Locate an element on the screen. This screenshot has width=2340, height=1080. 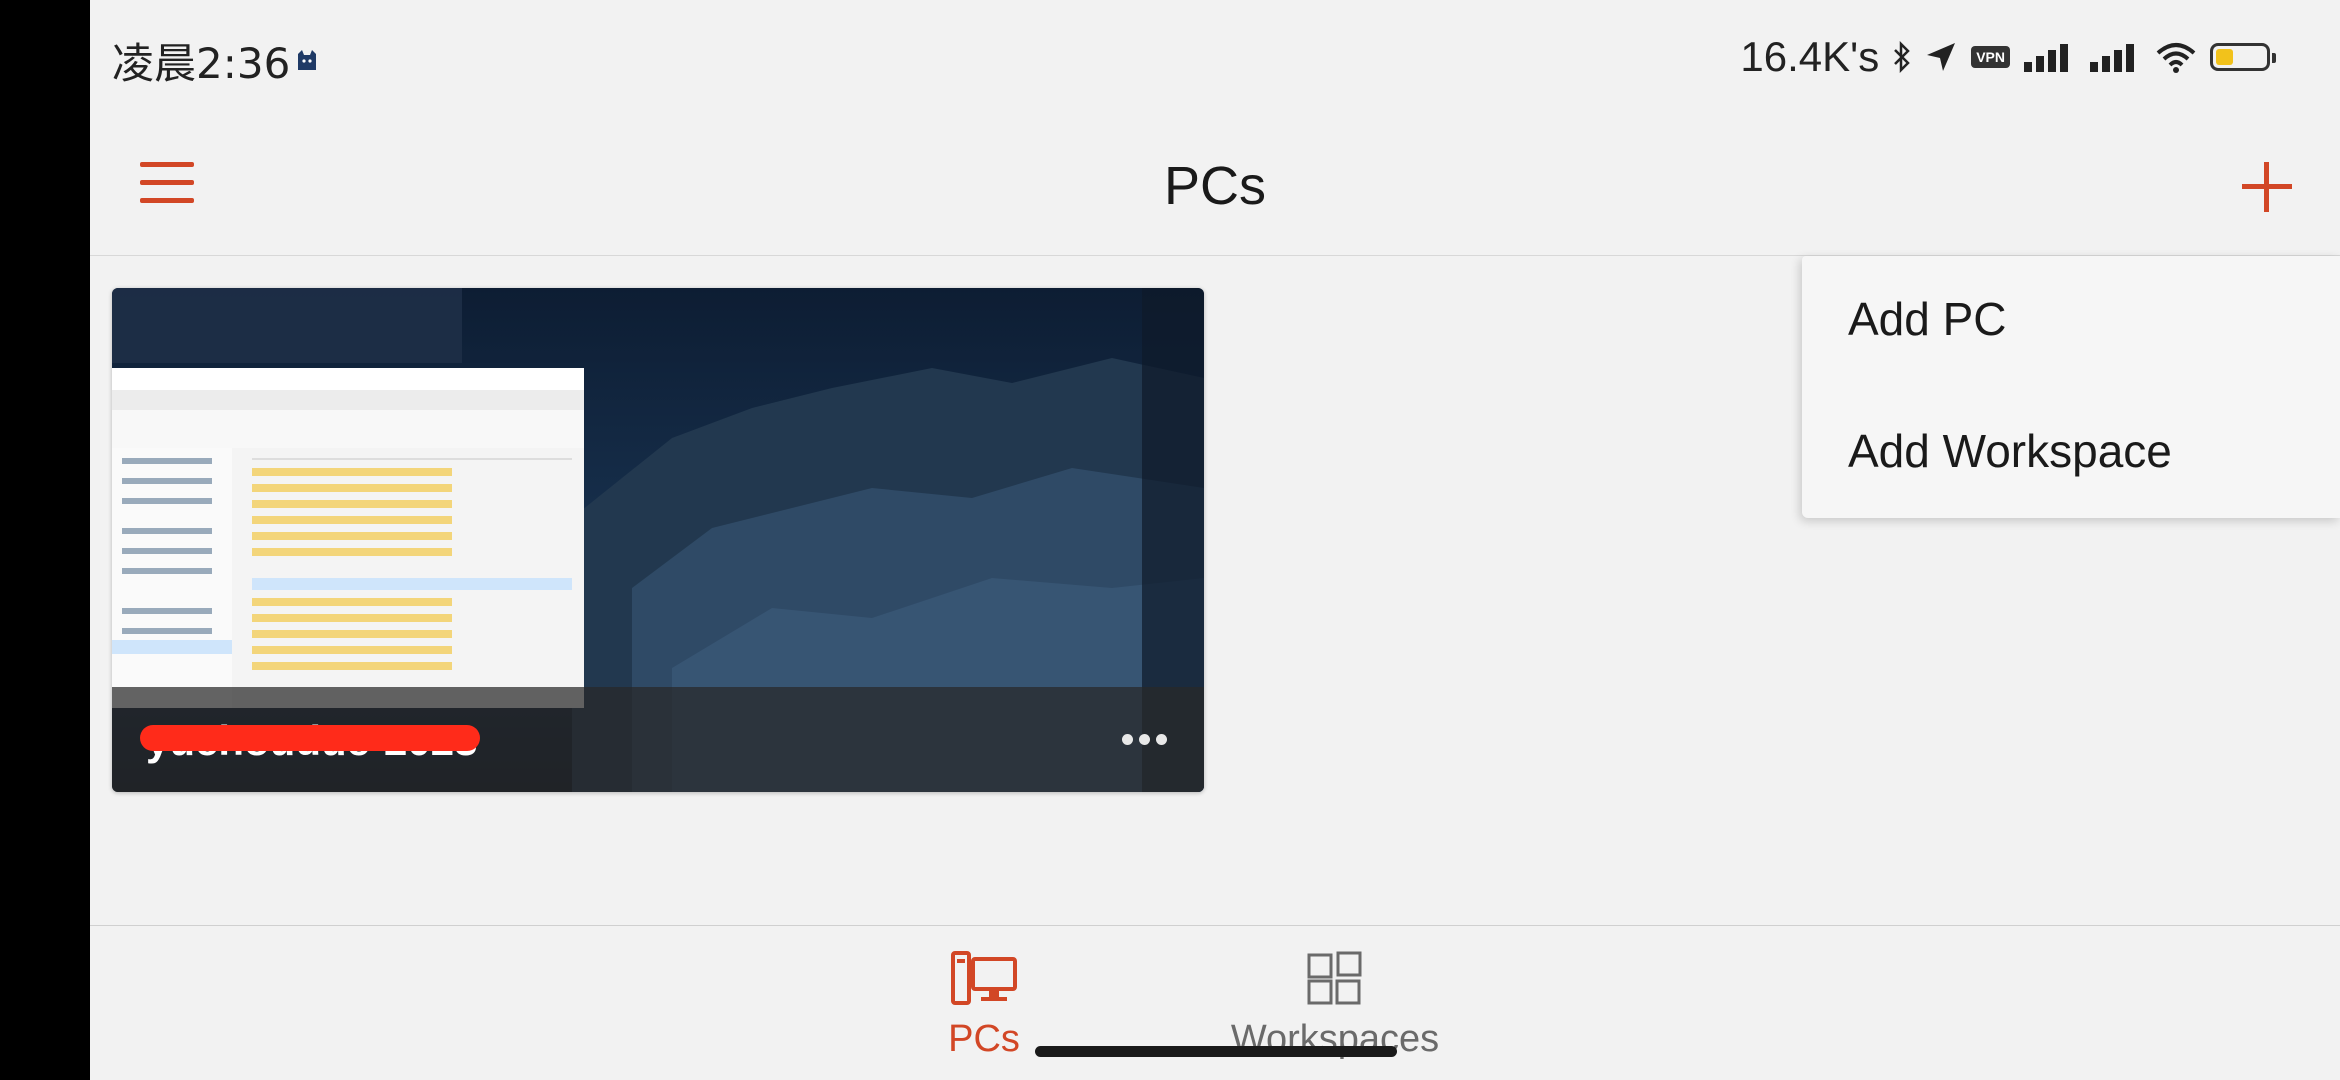
status-bar: 凌晨2:36 16.4K's VPN is located at coordinates (1215, 55).